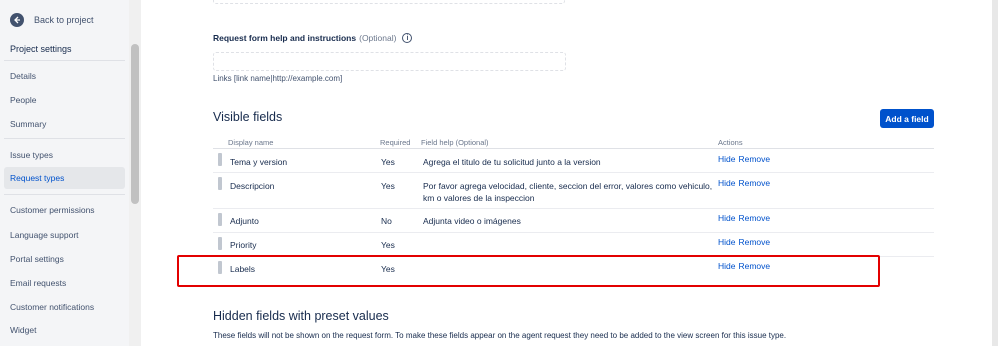 This screenshot has height=346, width=998. Describe the element at coordinates (278, 78) in the screenshot. I see `links-hint: Links [link name|http://example.com]` at that location.